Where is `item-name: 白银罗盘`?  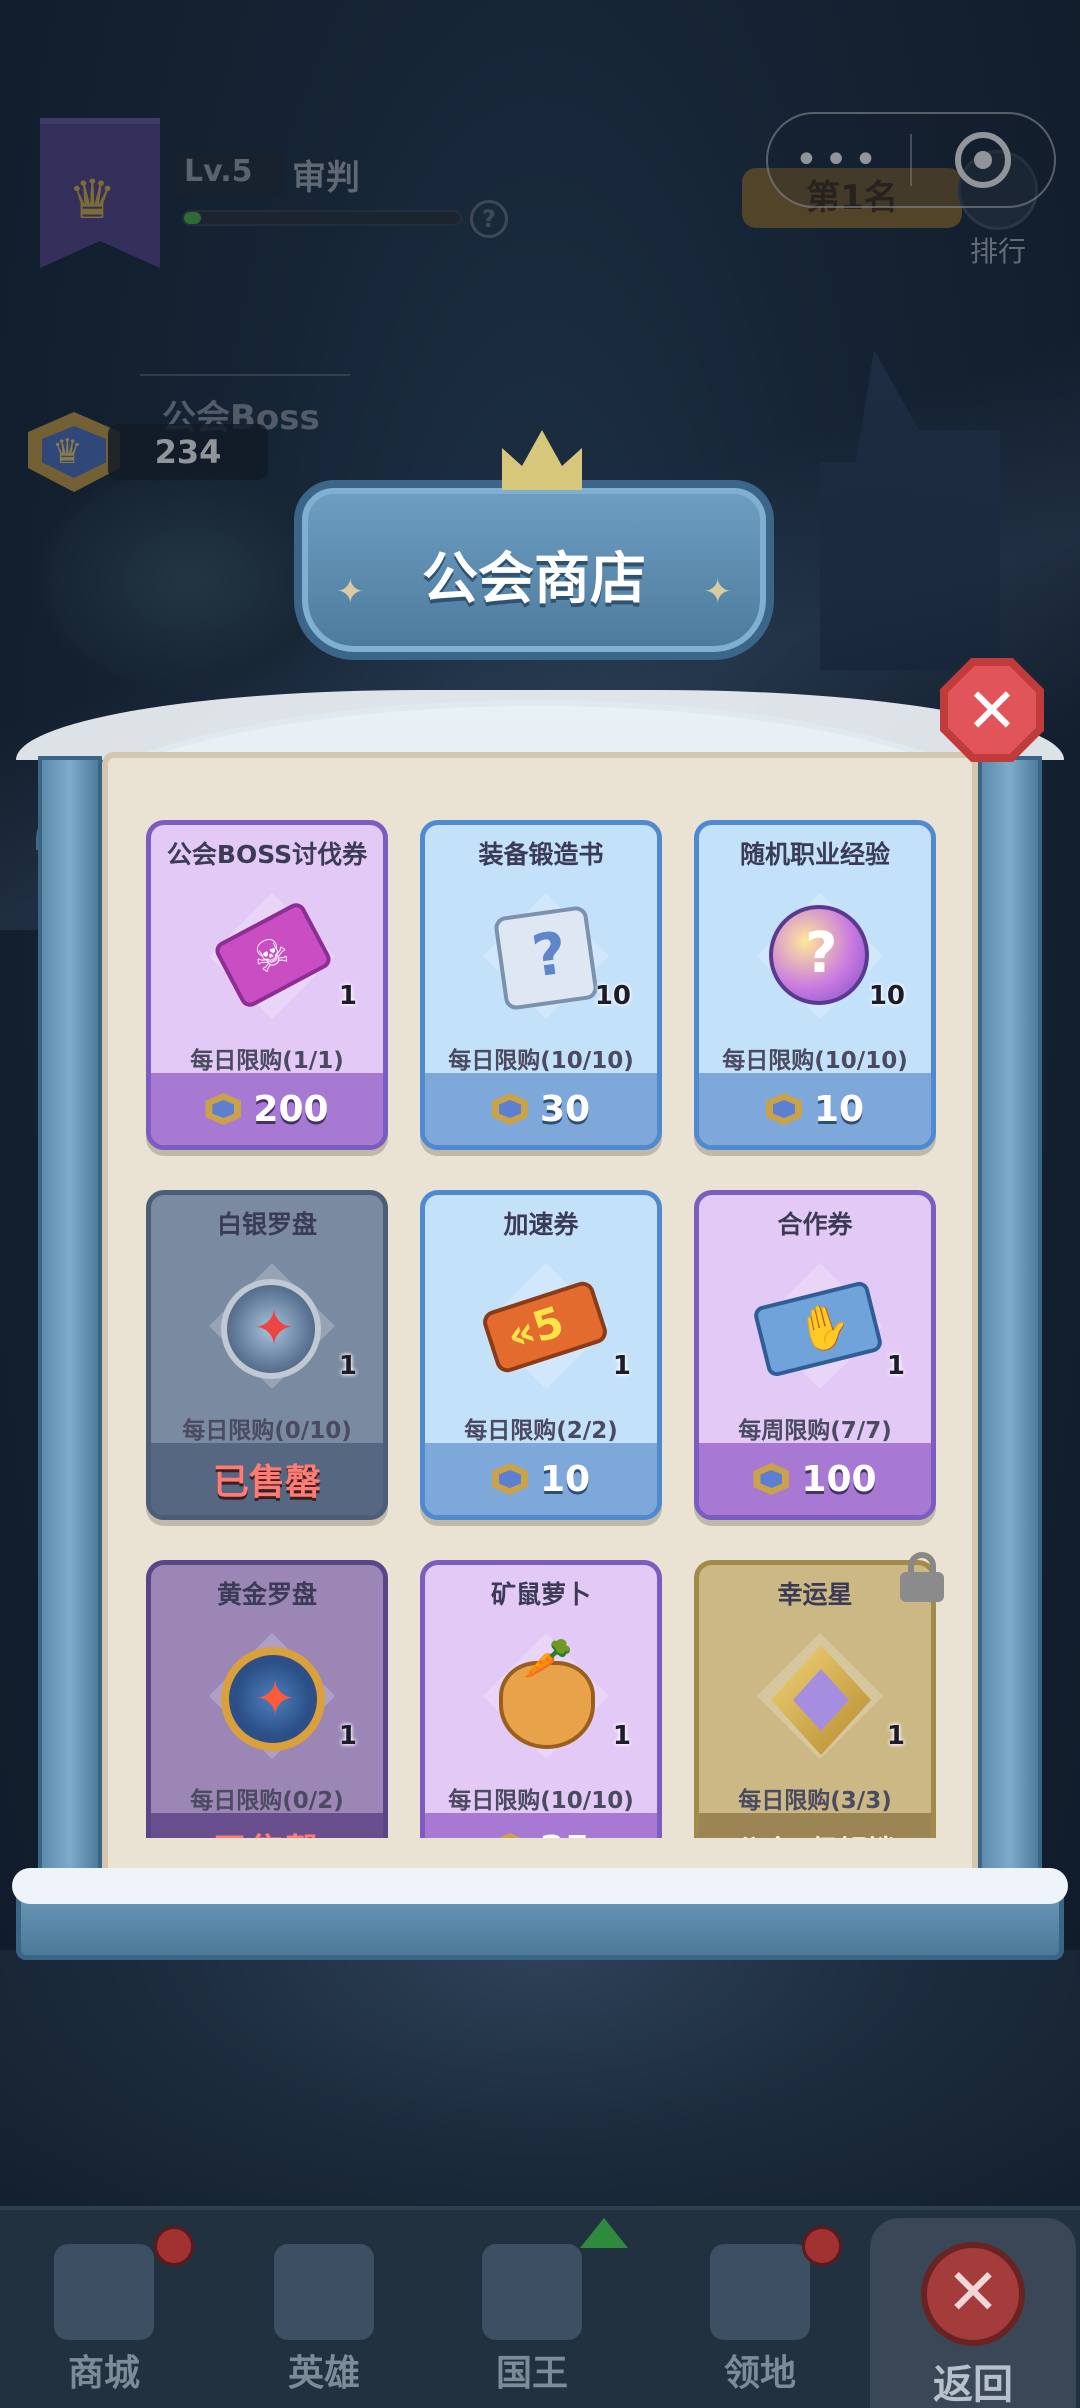 item-name: 白银罗盘 is located at coordinates (266, 1224).